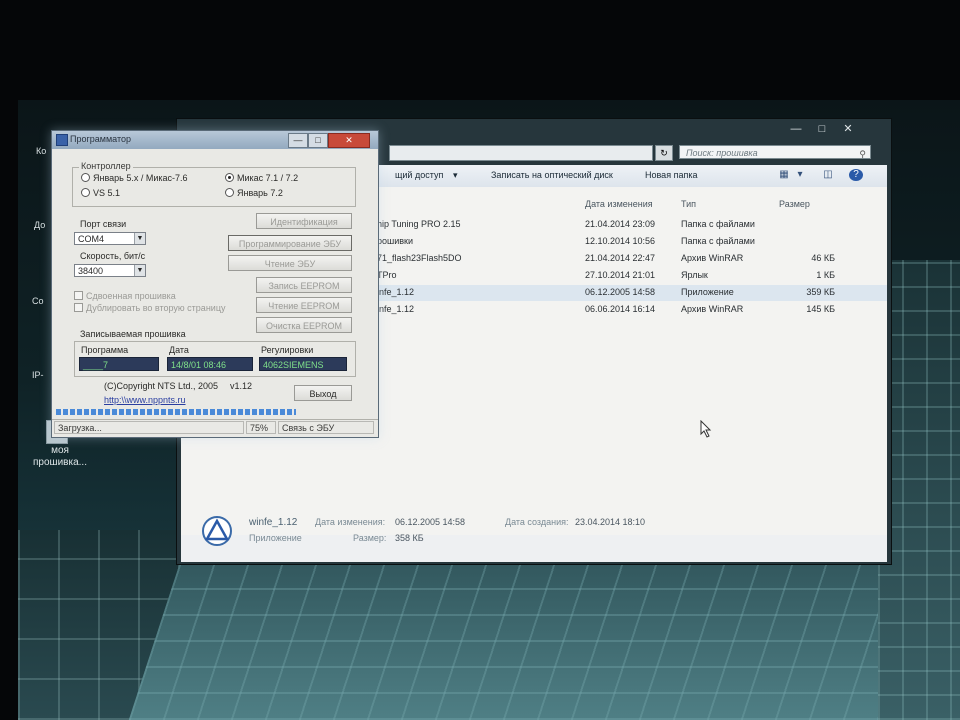 Image resolution: width=960 pixels, height=720 pixels. What do you see at coordinates (387, 275) in the screenshot?
I see `file-name: TPro` at bounding box center [387, 275].